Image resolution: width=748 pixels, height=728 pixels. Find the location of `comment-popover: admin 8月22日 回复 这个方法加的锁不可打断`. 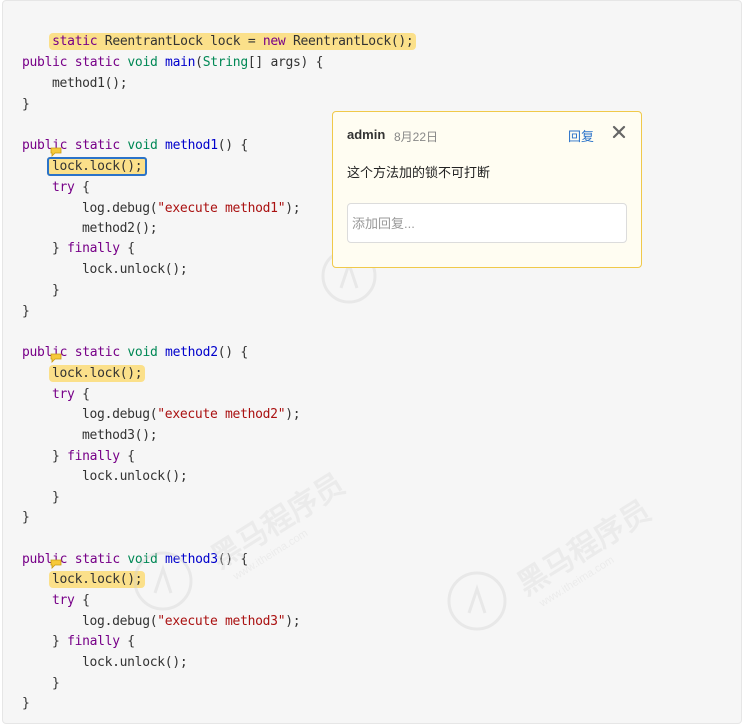

comment-popover: admin 8月22日 回复 这个方法加的锁不可打断 is located at coordinates (487, 189).